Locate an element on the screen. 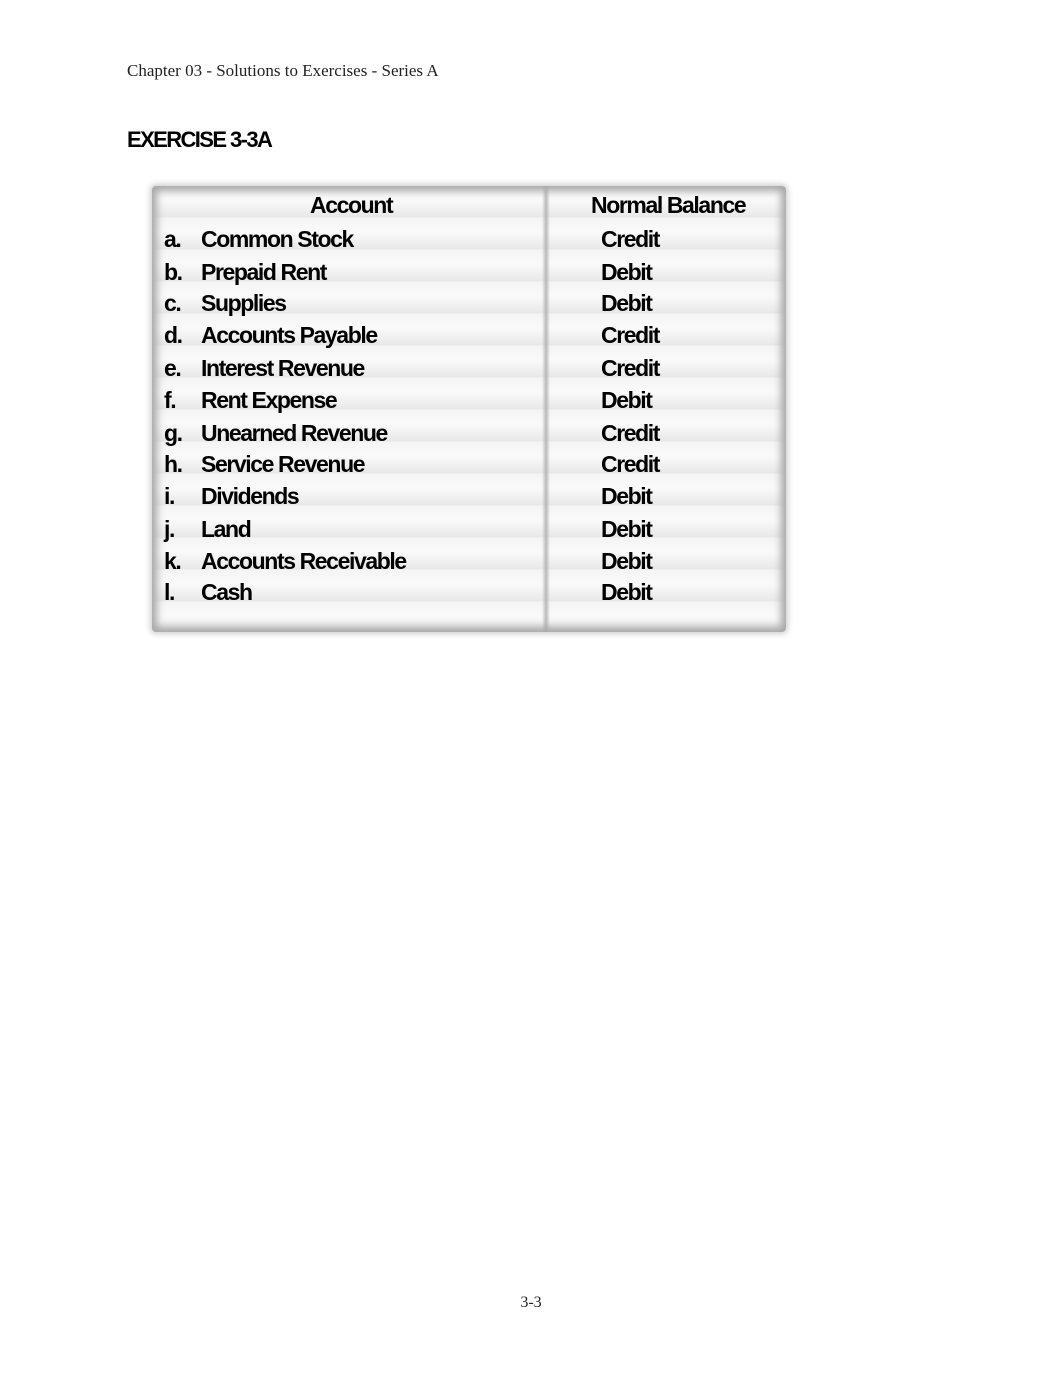 Image resolution: width=1062 pixels, height=1377 pixels. account-name: Land is located at coordinates (226, 529).